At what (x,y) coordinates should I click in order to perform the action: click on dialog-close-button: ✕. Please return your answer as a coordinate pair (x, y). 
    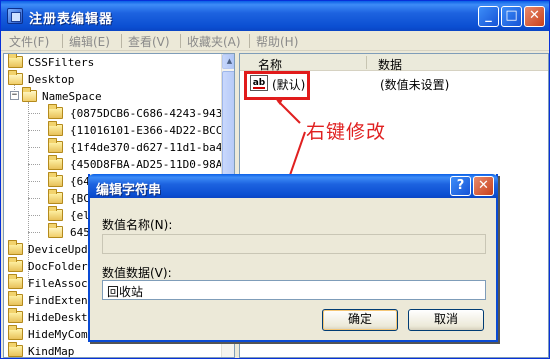
    Looking at the image, I should click on (483, 186).